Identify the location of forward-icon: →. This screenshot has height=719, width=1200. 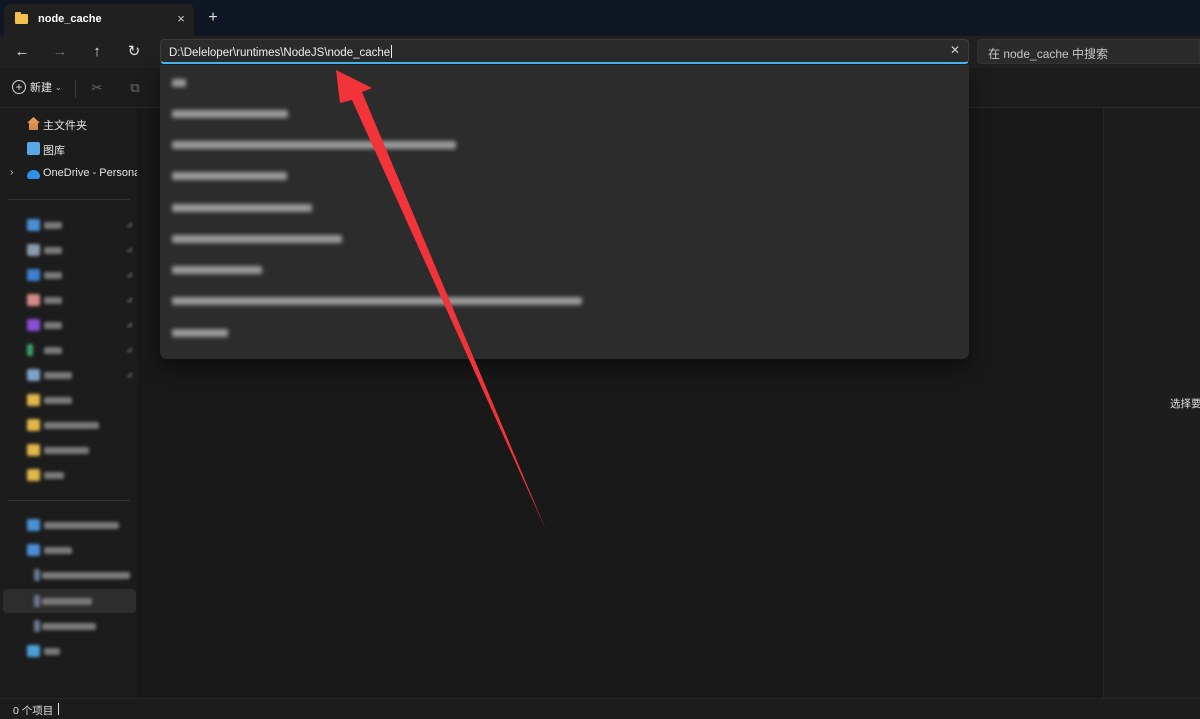
(60, 52).